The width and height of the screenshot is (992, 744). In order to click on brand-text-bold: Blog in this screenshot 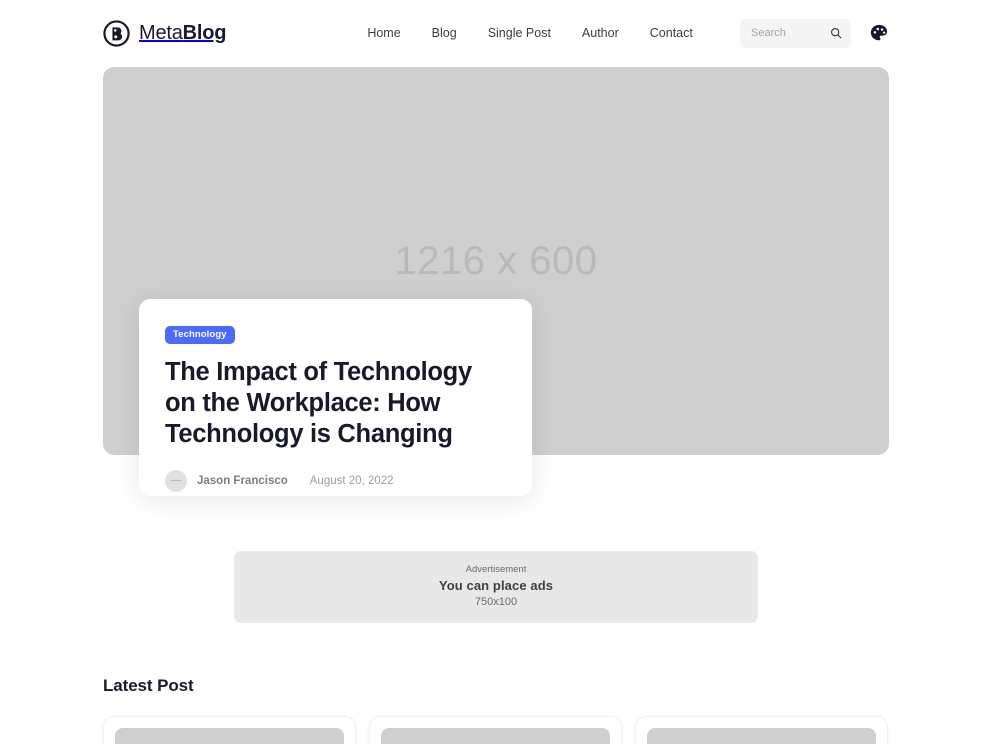, I will do `click(204, 33)`.